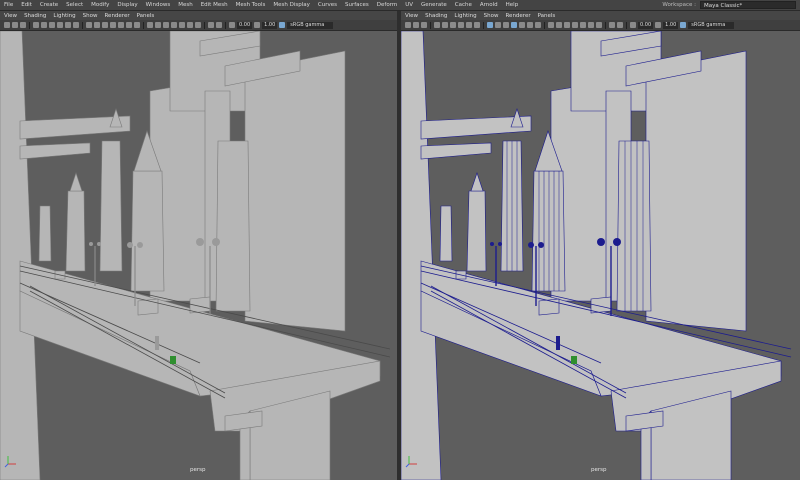 This screenshot has height=480, width=800. What do you see at coordinates (63, 16) in the screenshot?
I see `left-menu-lighting: Lighting` at bounding box center [63, 16].